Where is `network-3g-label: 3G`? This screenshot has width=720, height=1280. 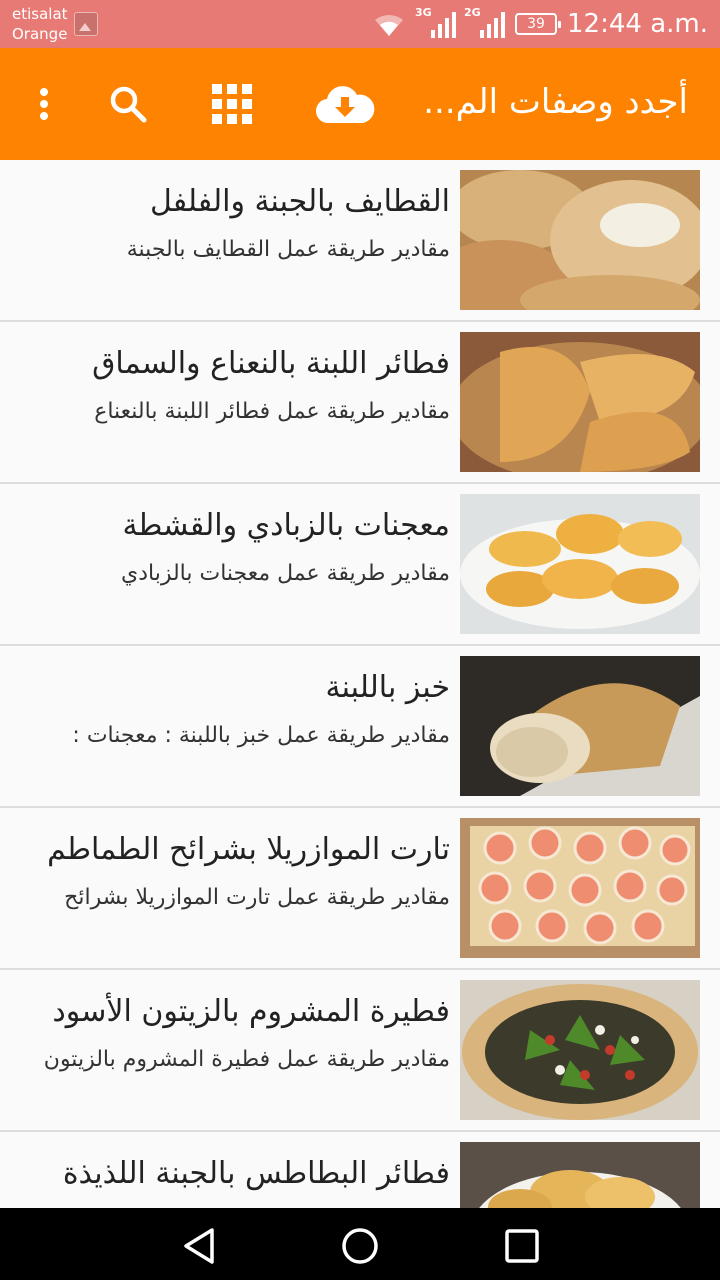
network-3g-label: 3G is located at coordinates (423, 12).